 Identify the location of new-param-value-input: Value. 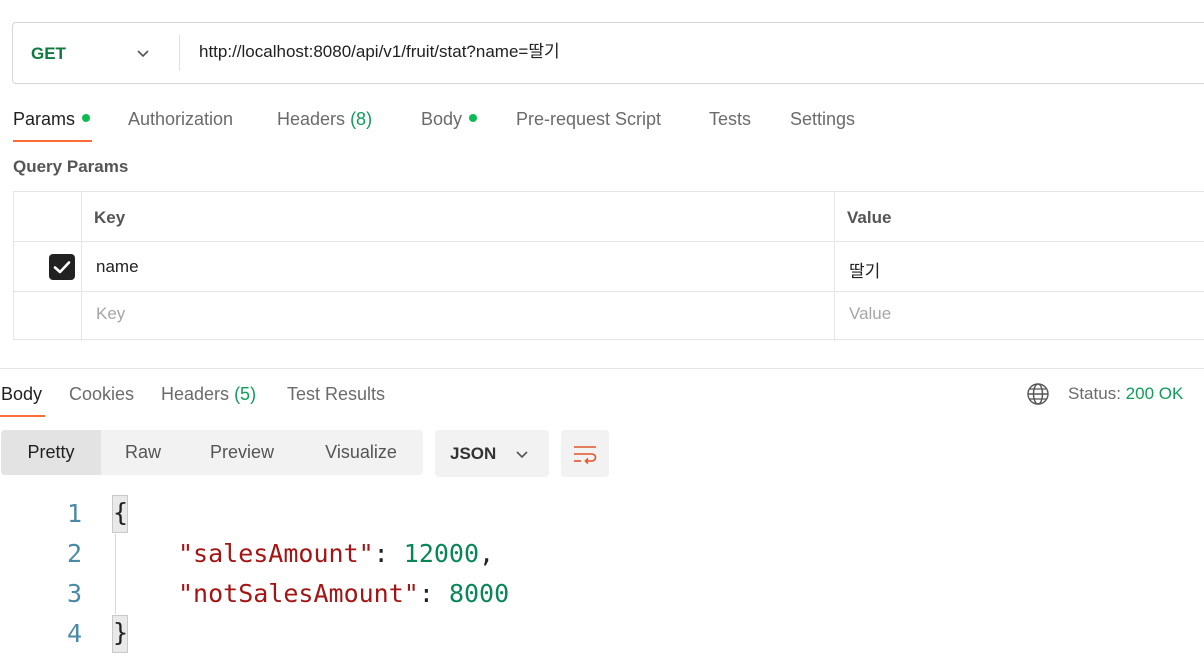
(870, 314).